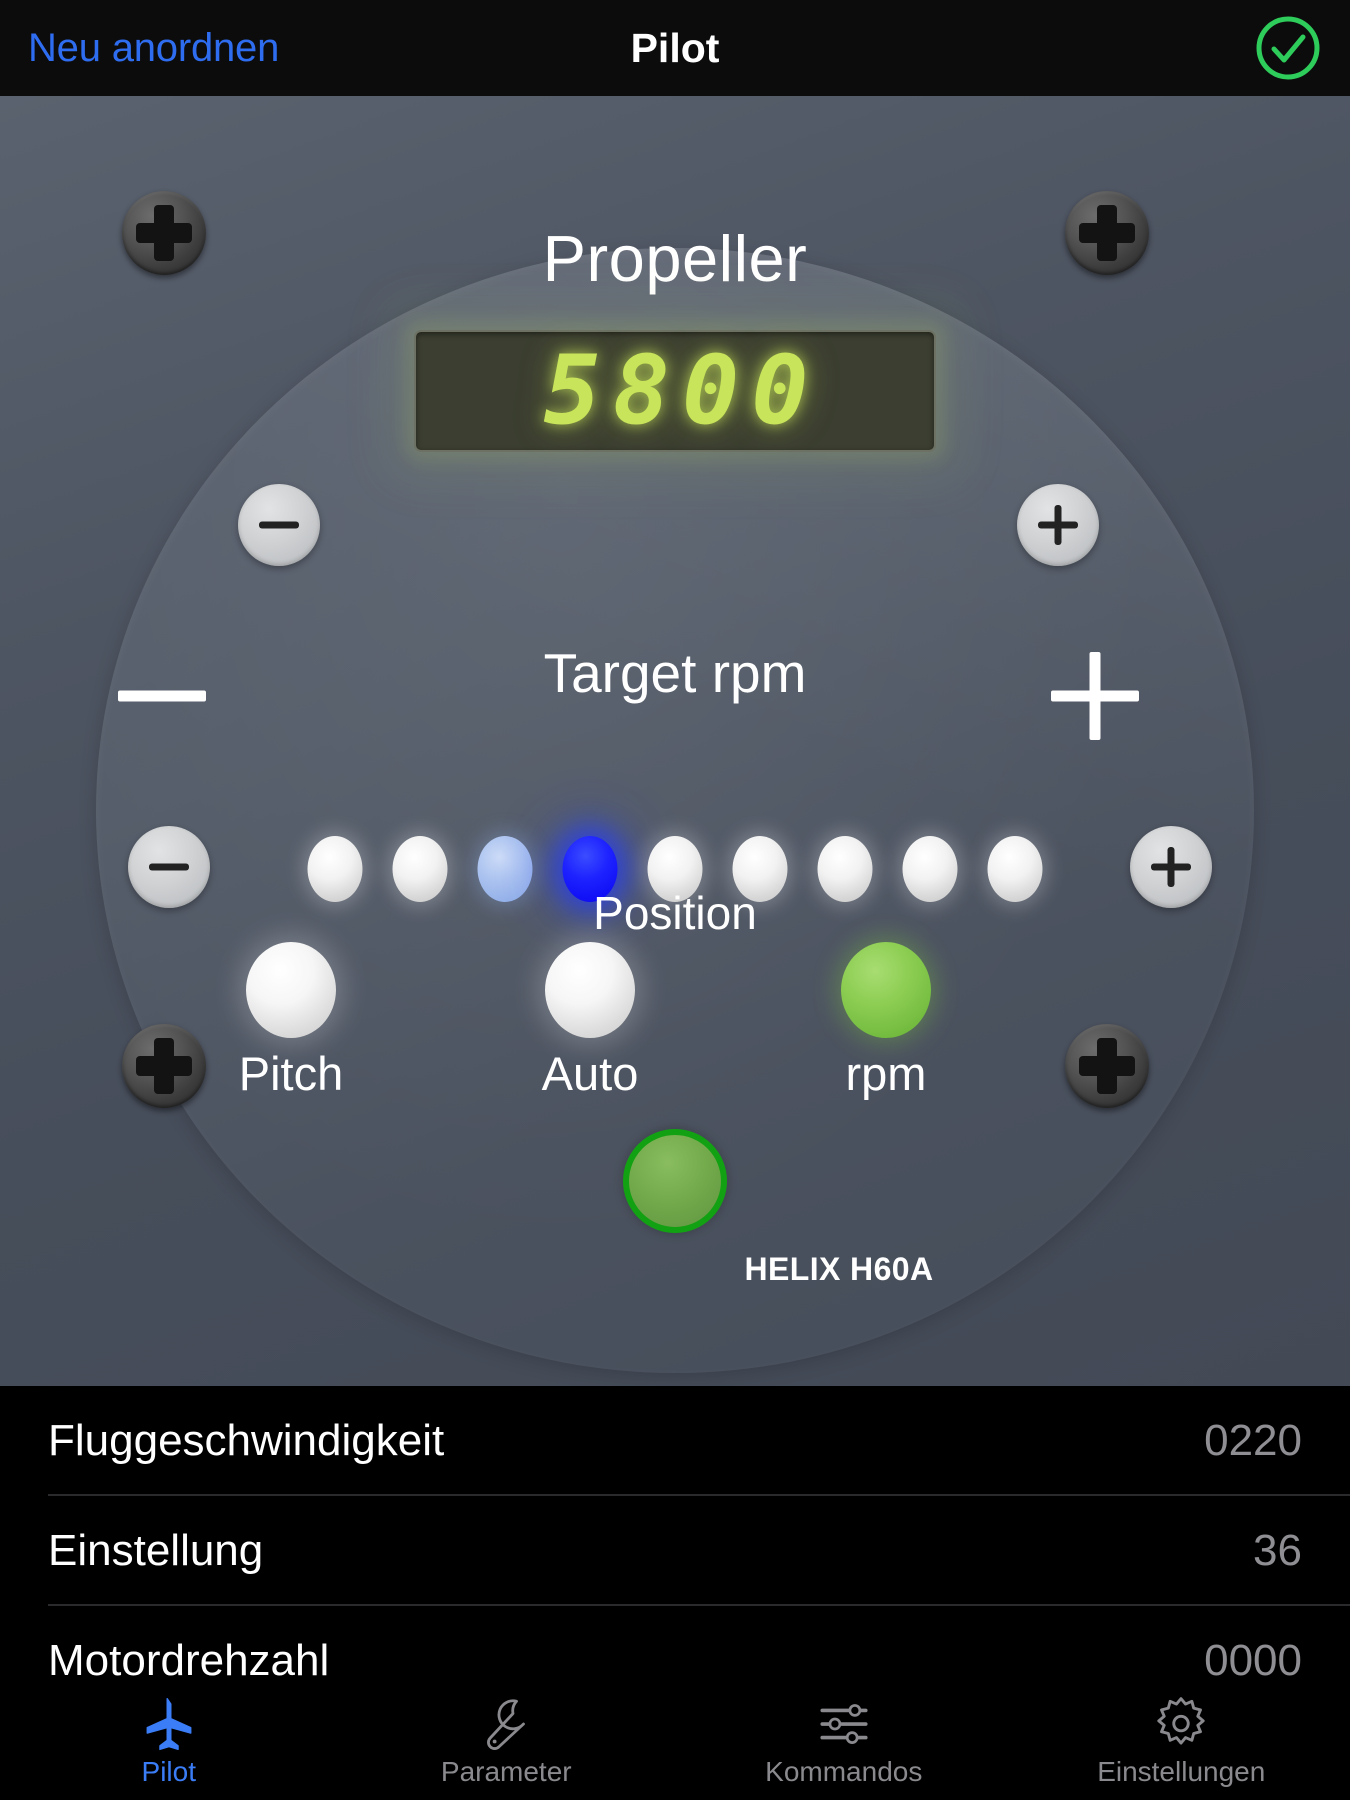  What do you see at coordinates (169, 1724) in the screenshot?
I see `airplane-icon` at bounding box center [169, 1724].